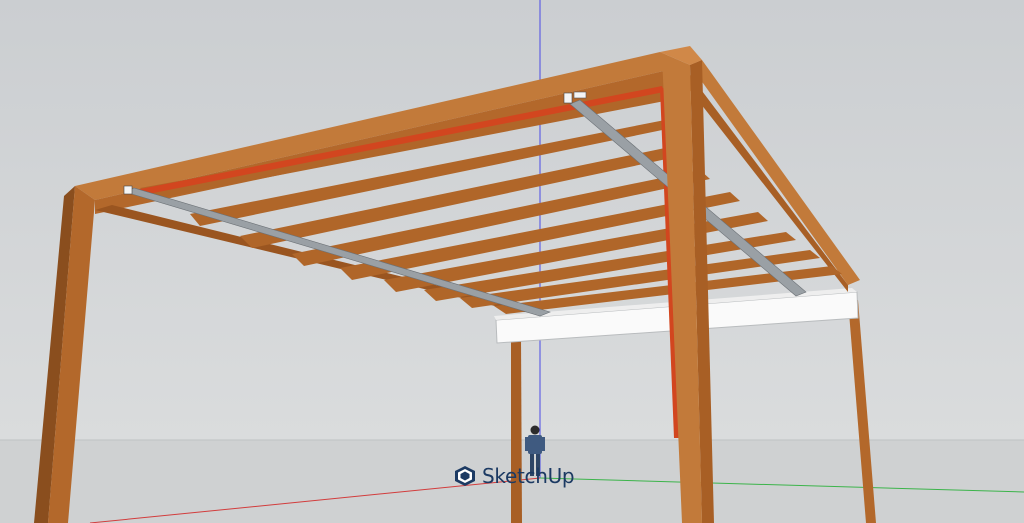  Describe the element at coordinates (465, 476) in the screenshot. I see `sketchup-logo-icon` at that location.